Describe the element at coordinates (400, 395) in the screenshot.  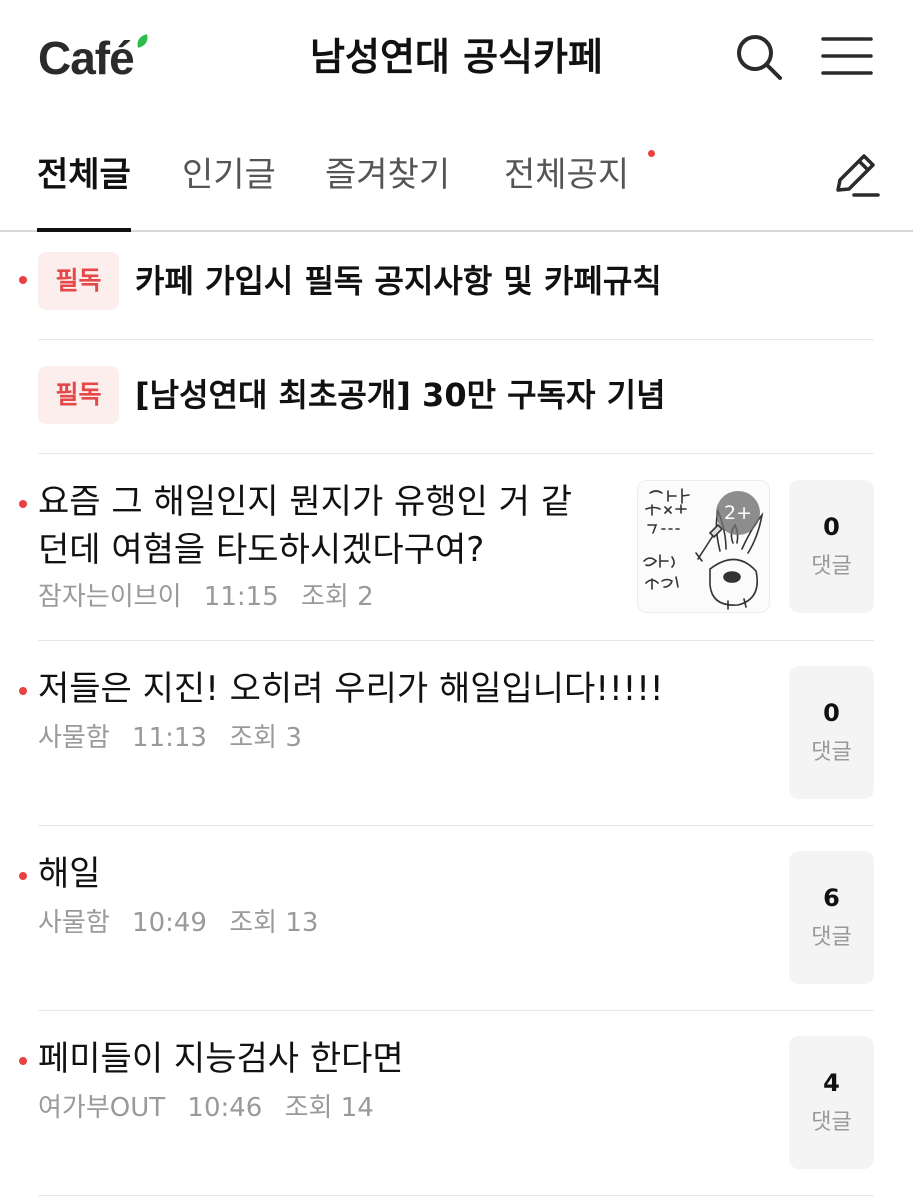
I see `notice-title: [남성연대 최초공개] 30만 구독자 기념` at that location.